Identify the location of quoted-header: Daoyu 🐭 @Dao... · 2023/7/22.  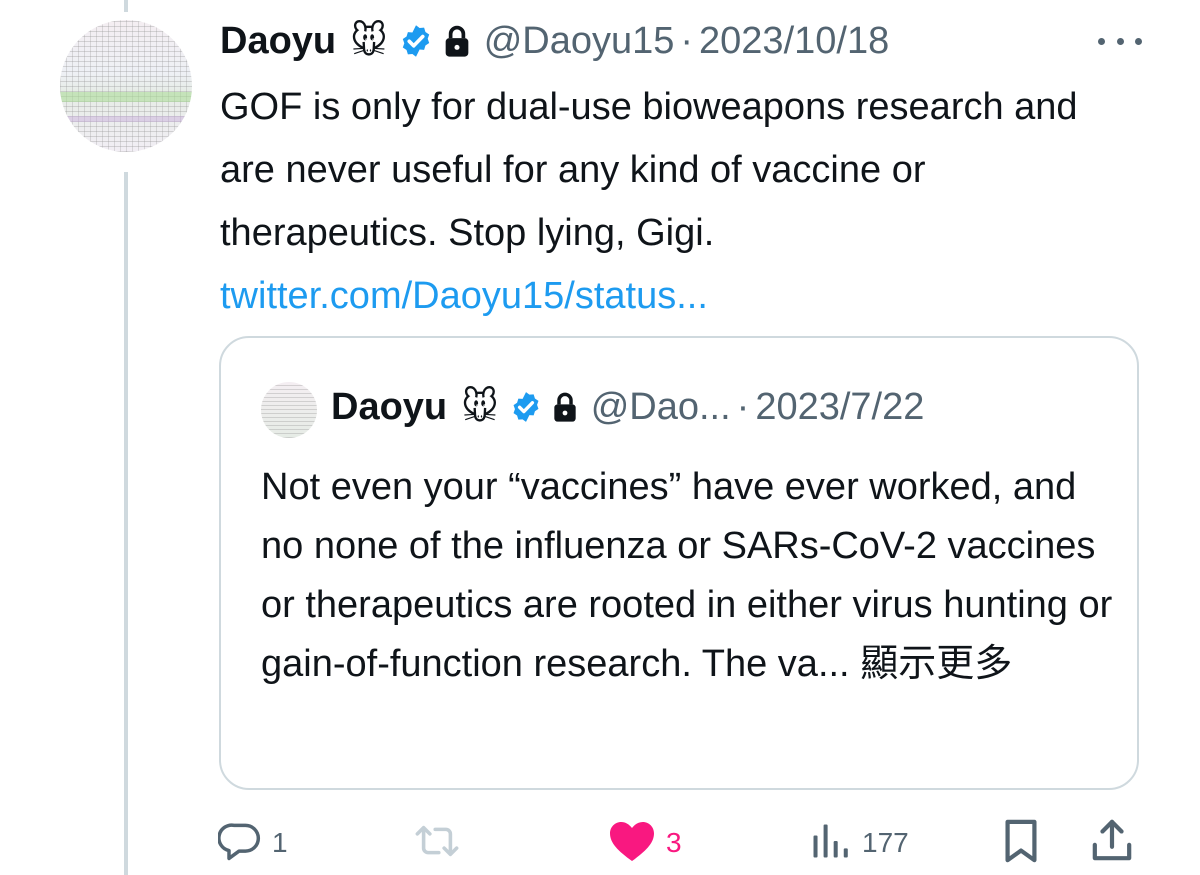
(627, 407).